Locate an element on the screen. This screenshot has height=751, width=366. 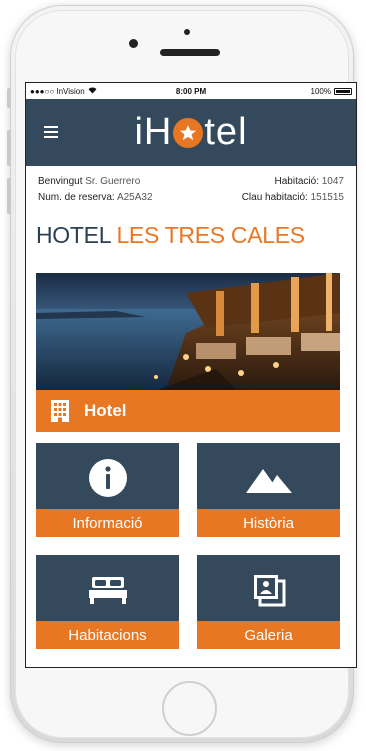
status-bar: ●●●○○ InVision 8:00 PM 100% is located at coordinates (191, 91).